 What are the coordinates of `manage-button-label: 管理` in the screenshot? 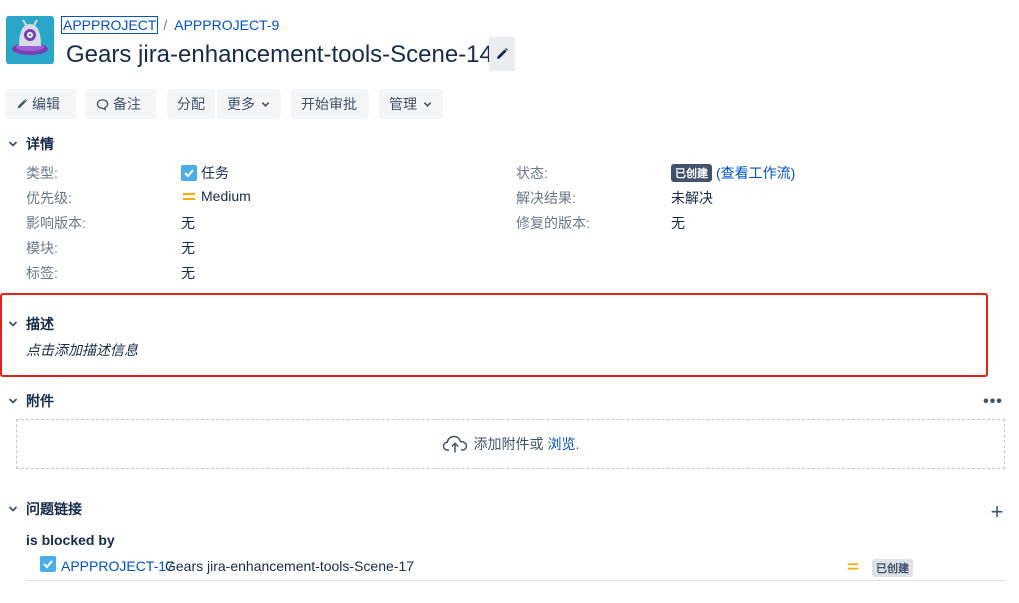 It's located at (403, 104).